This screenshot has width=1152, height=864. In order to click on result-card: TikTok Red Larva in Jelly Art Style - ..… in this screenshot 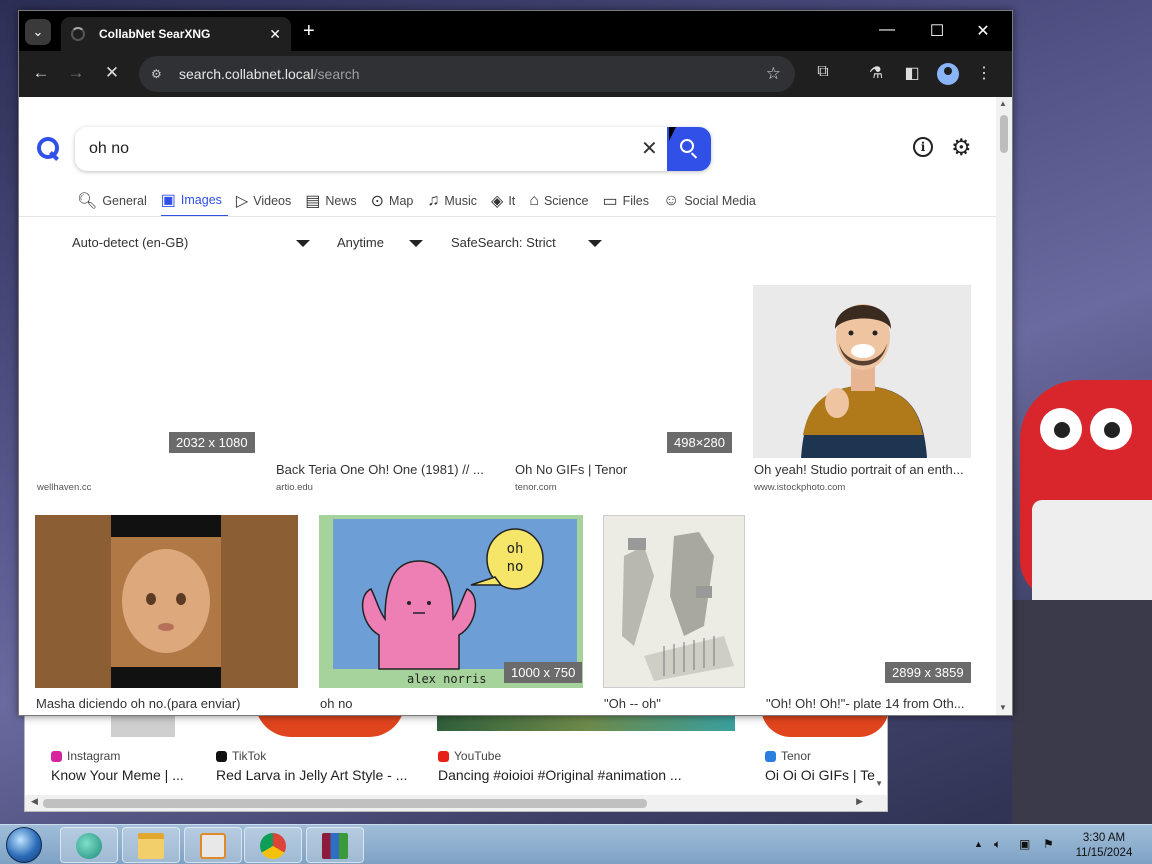, I will do `click(316, 766)`.